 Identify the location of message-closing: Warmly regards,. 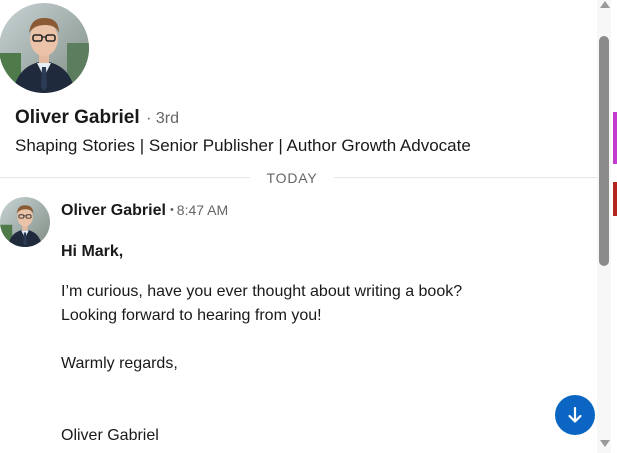
(119, 363).